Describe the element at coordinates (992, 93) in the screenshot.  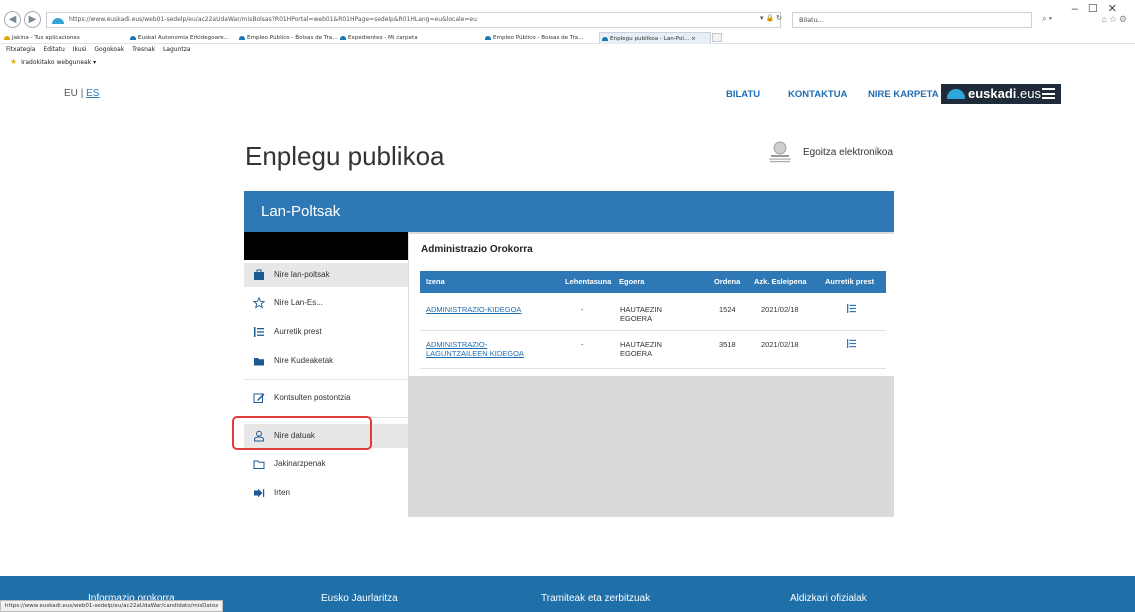
I see `brand-bold: euskadi` at that location.